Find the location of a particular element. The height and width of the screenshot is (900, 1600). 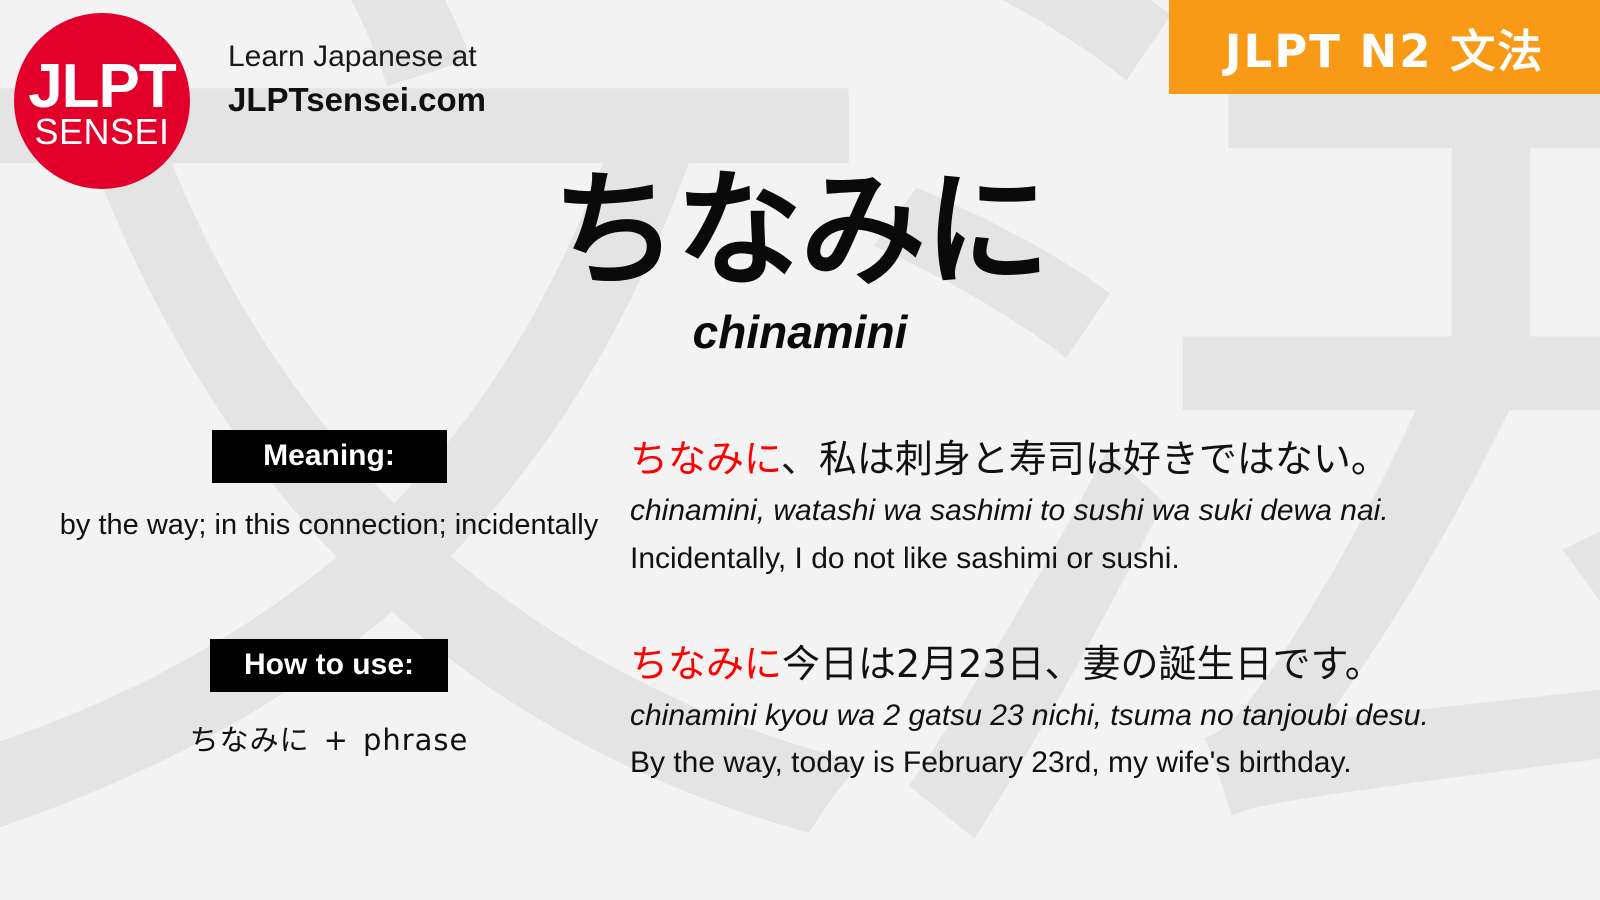

logo-secondary-text: SENSEI is located at coordinates (102, 132).